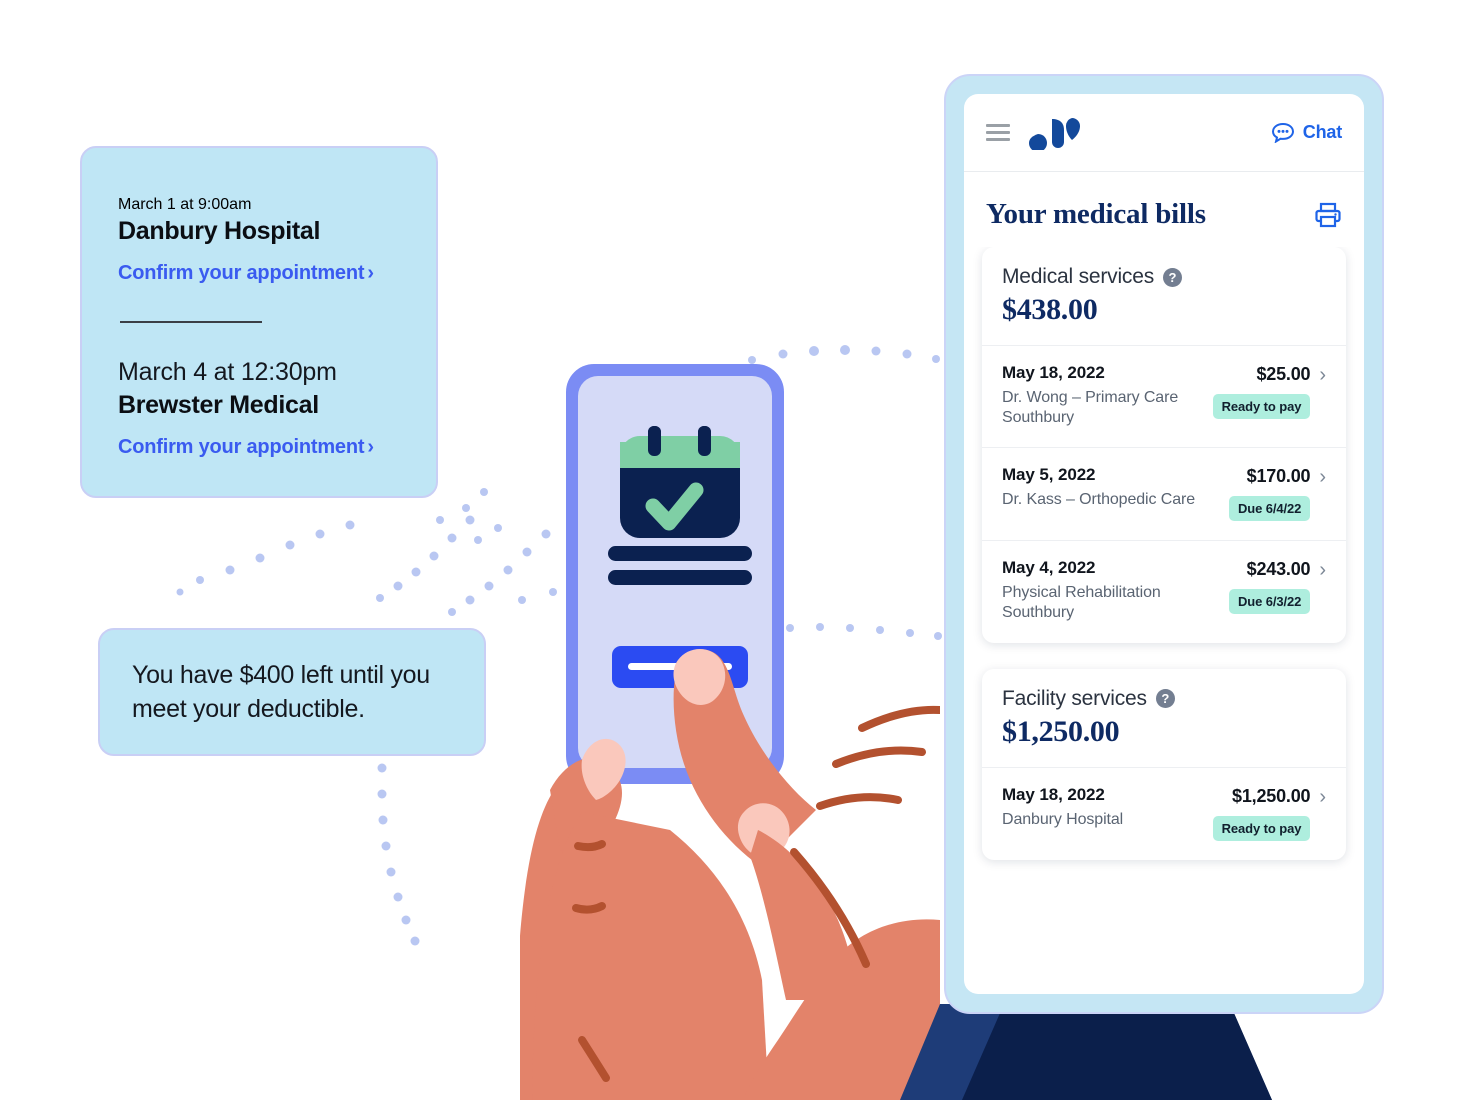  Describe the element at coordinates (1270, 509) in the screenshot. I see `status-badge: Due 6/4/22` at that location.